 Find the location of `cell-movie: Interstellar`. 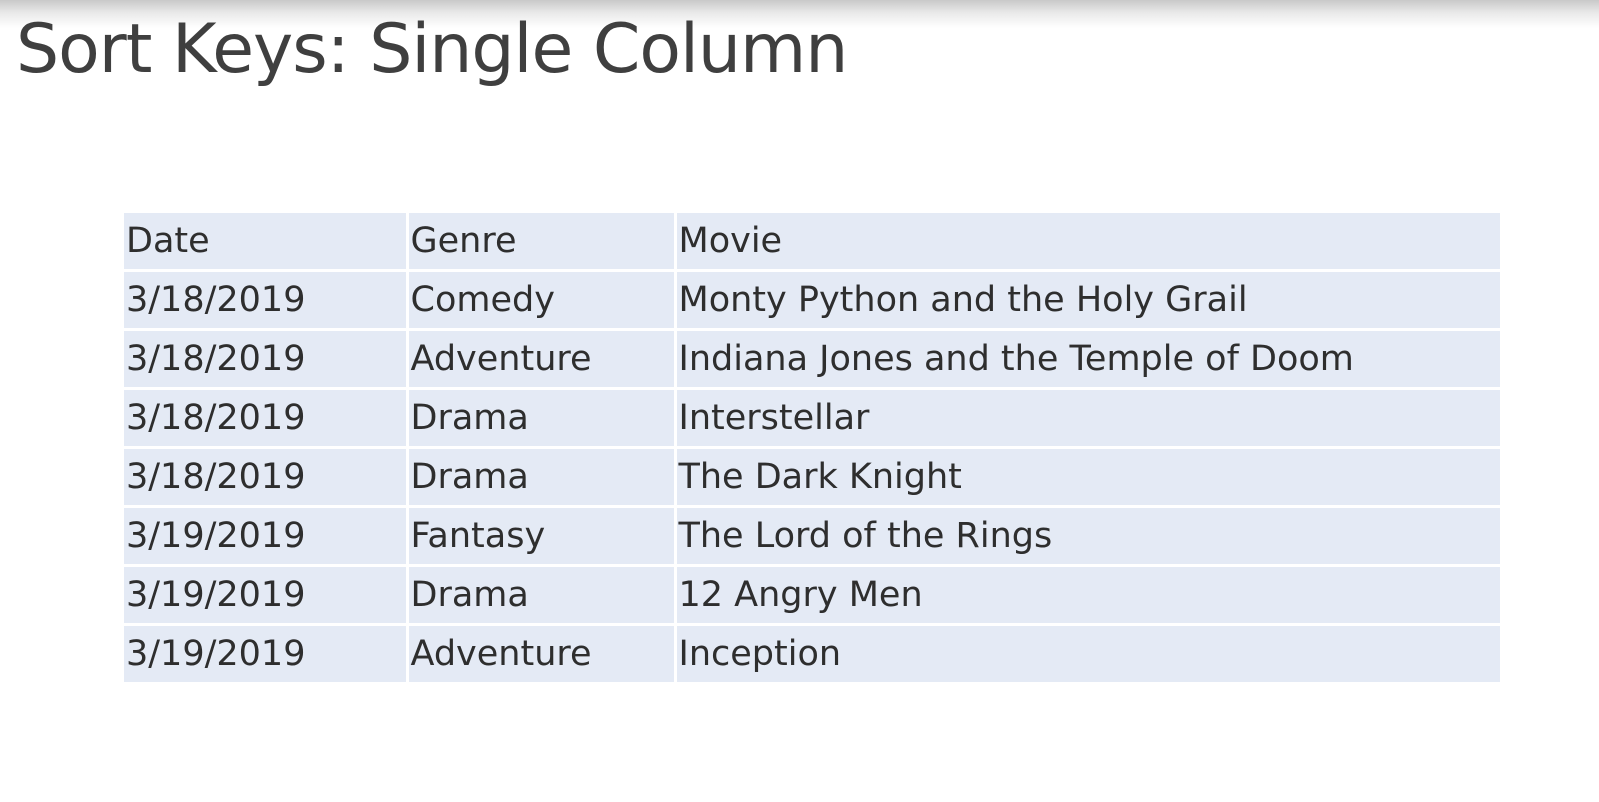

cell-movie: Interstellar is located at coordinates (1086, 418).